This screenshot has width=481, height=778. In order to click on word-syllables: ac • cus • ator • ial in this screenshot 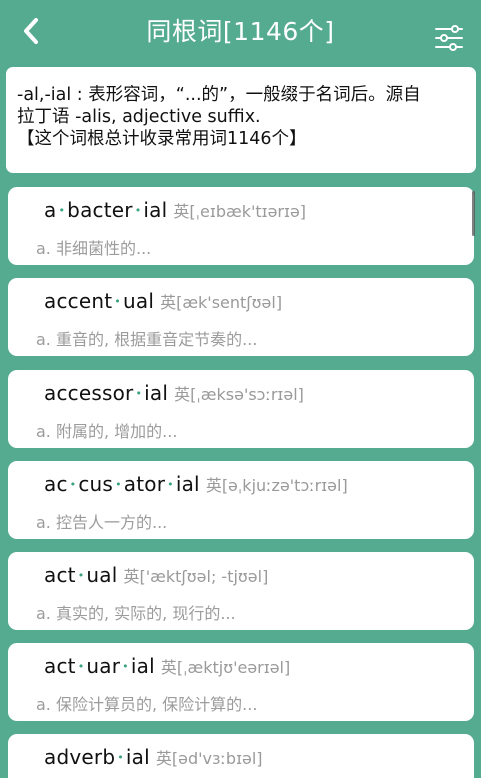, I will do `click(122, 484)`.